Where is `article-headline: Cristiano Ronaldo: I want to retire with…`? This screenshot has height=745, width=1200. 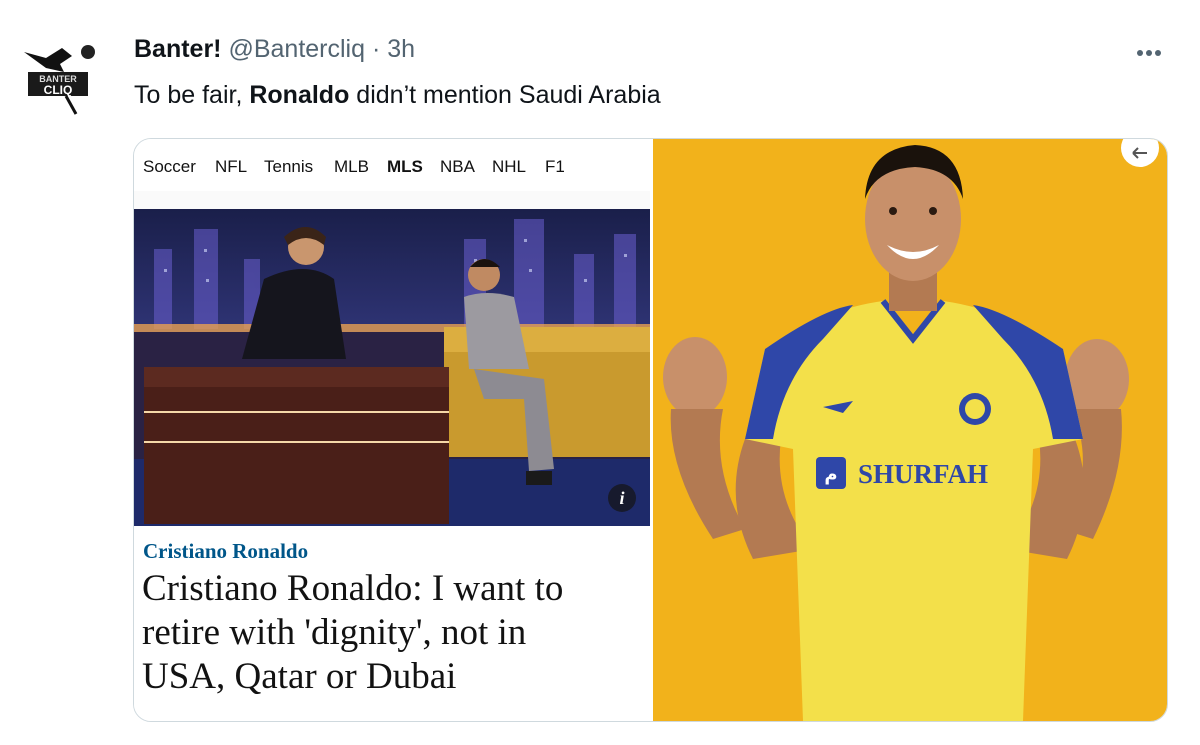 article-headline: Cristiano Ronaldo: I want to retire with… is located at coordinates (392, 633).